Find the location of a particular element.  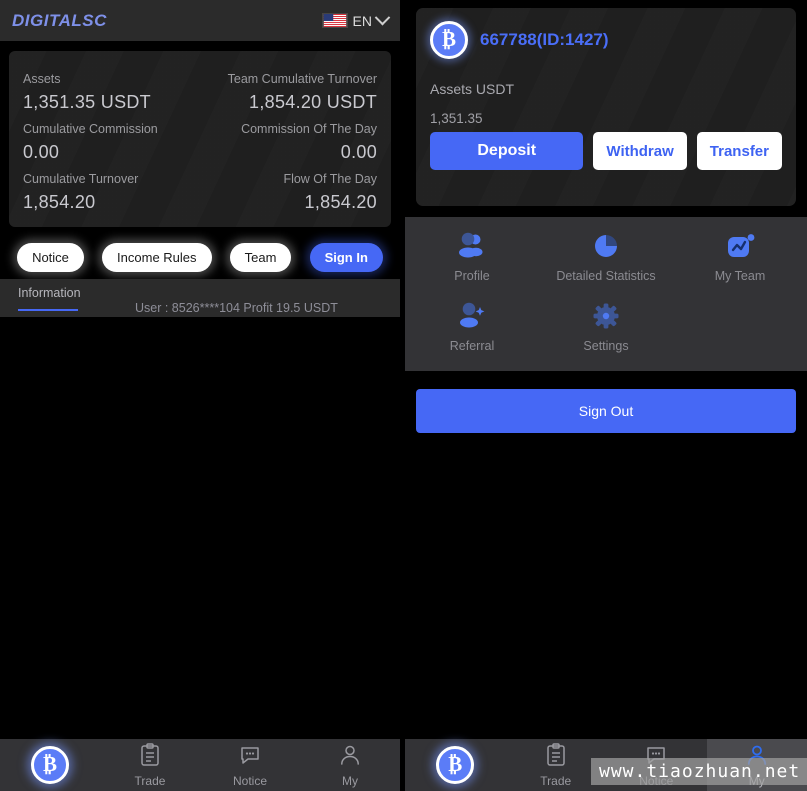

stats-value-row-3: 1,854.20 1,854.20 is located at coordinates (200, 199).